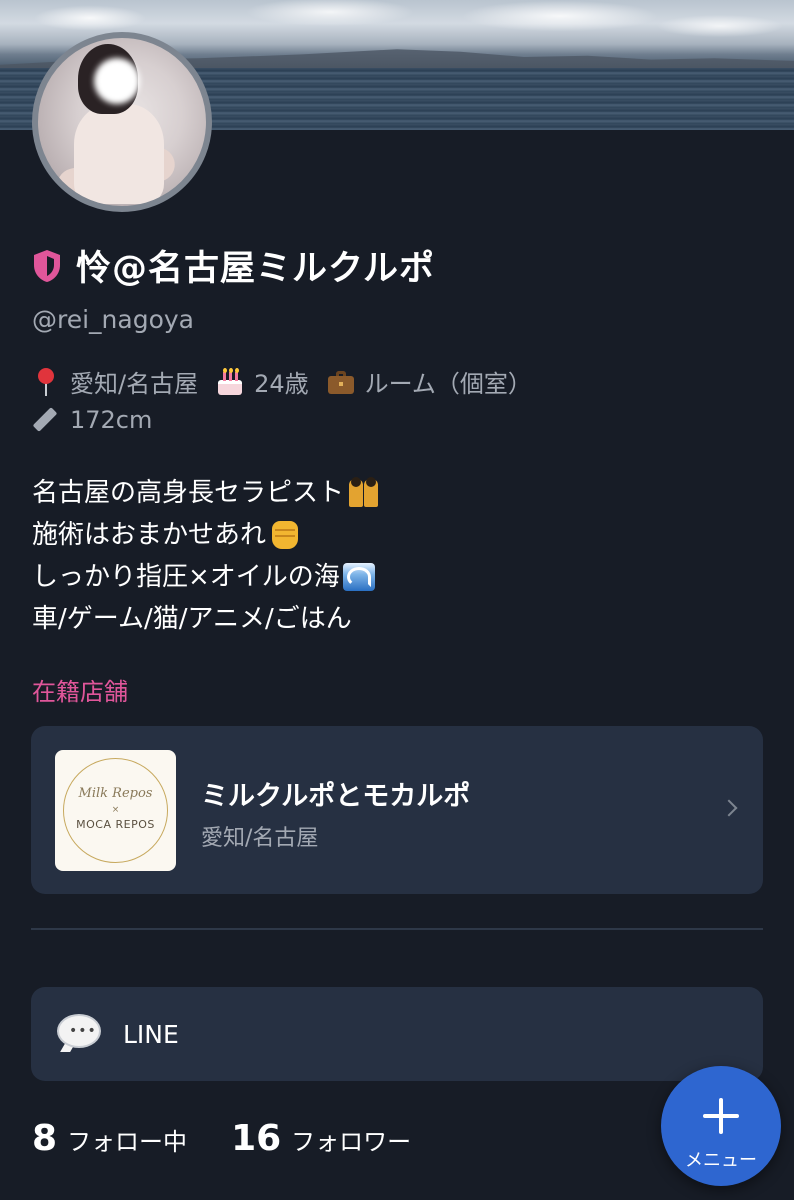 This screenshot has width=794, height=1200. I want to click on user-handle: @rei_nagoya, so click(113, 319).